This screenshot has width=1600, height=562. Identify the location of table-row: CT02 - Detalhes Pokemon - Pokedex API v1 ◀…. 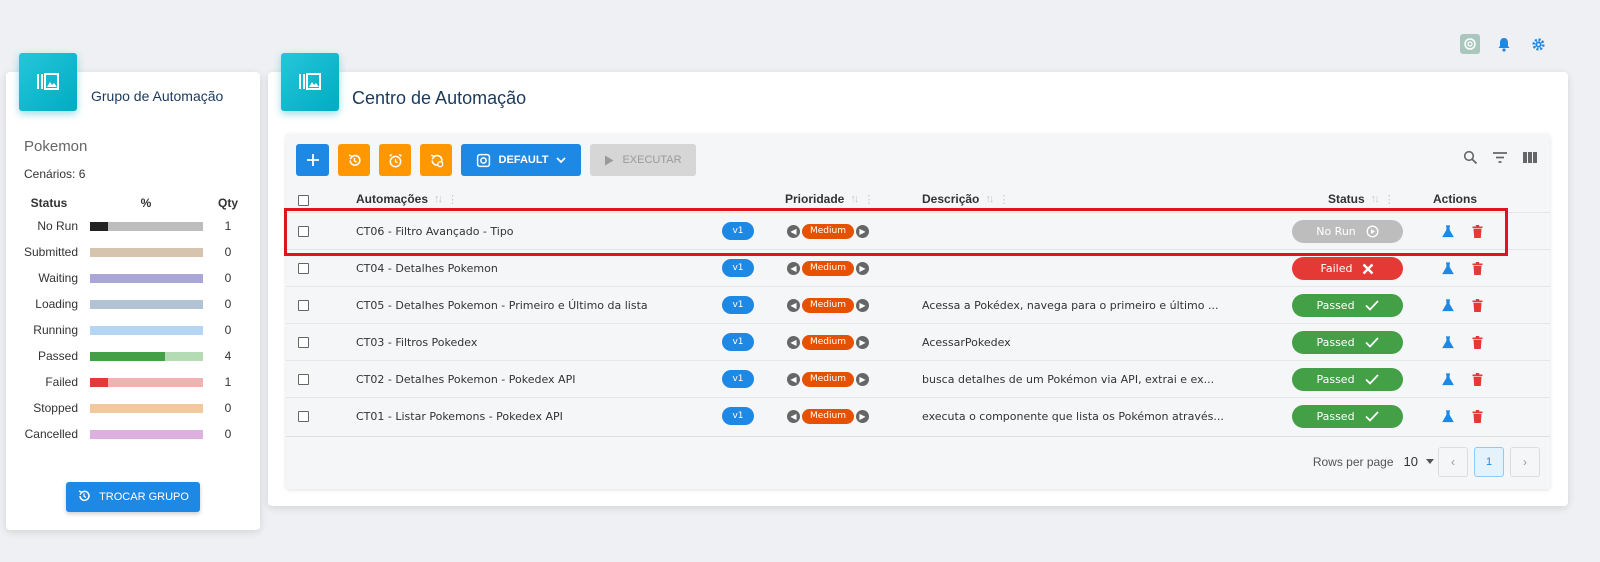
(918, 378).